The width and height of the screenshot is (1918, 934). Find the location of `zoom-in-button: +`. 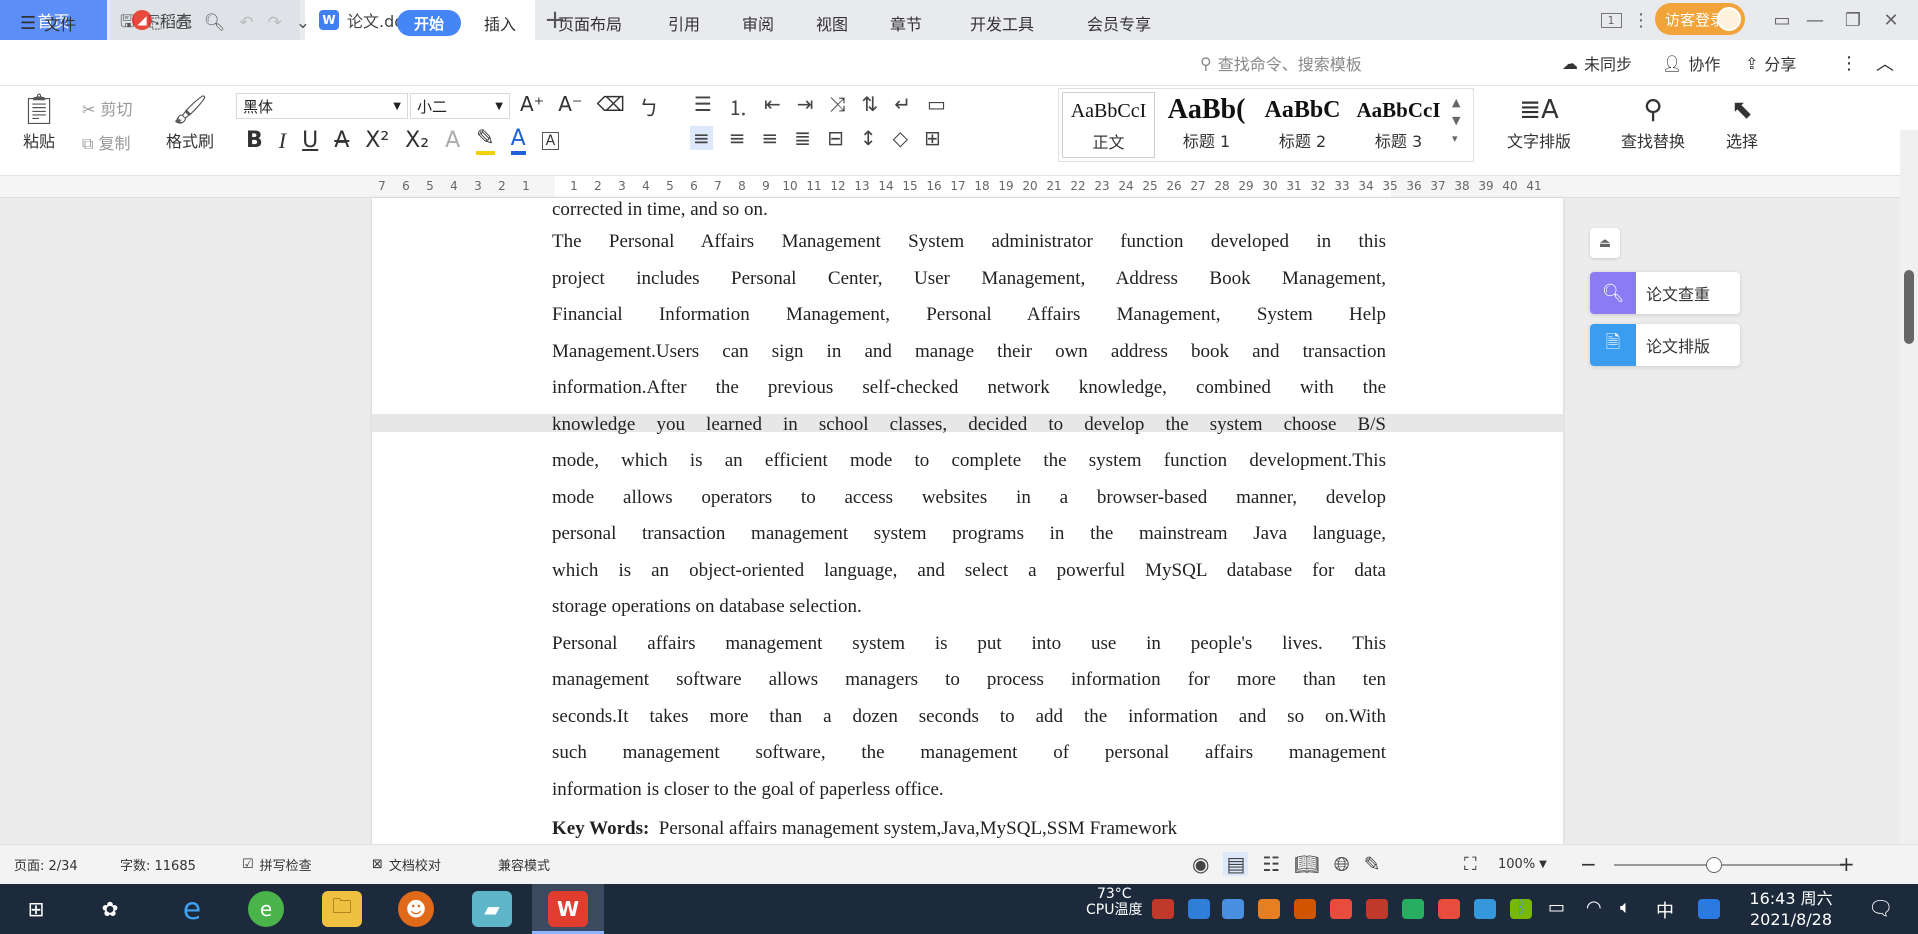

zoom-in-button: + is located at coordinates (1846, 864).